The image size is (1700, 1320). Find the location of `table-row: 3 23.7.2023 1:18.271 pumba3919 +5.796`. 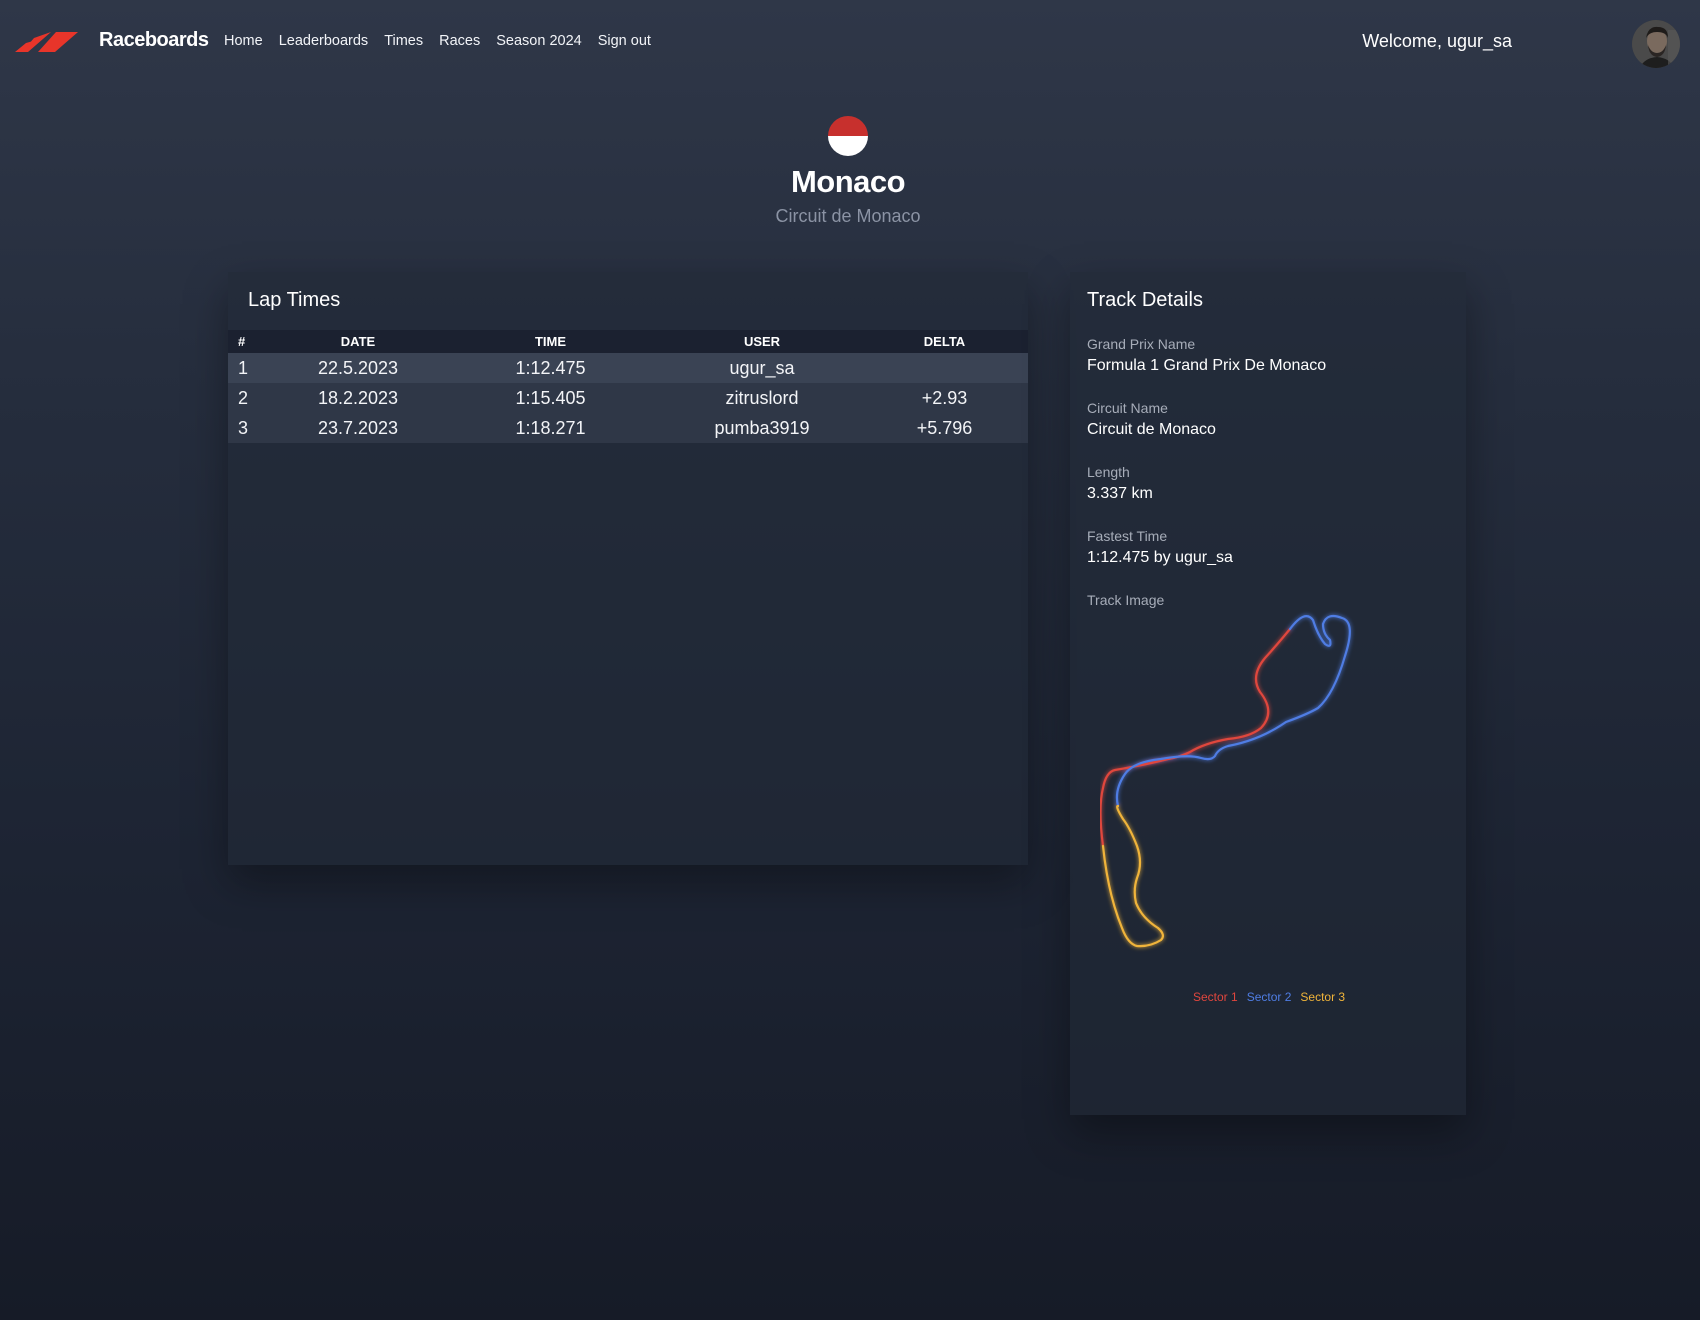

table-row: 3 23.7.2023 1:18.271 pumba3919 +5.796 is located at coordinates (628, 428).